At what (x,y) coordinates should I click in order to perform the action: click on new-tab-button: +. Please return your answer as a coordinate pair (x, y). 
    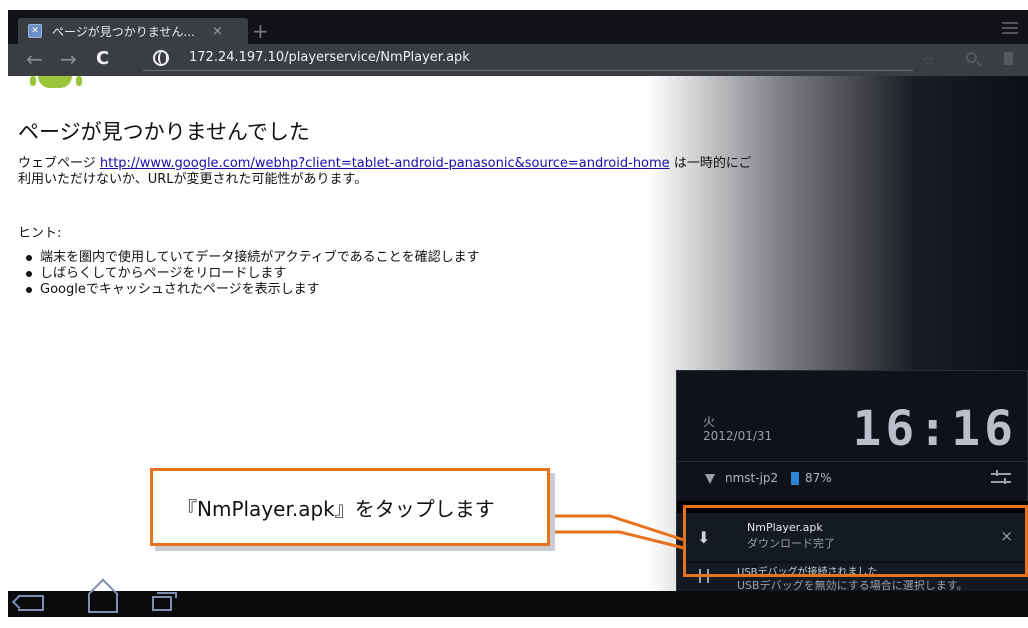
    Looking at the image, I should click on (260, 31).